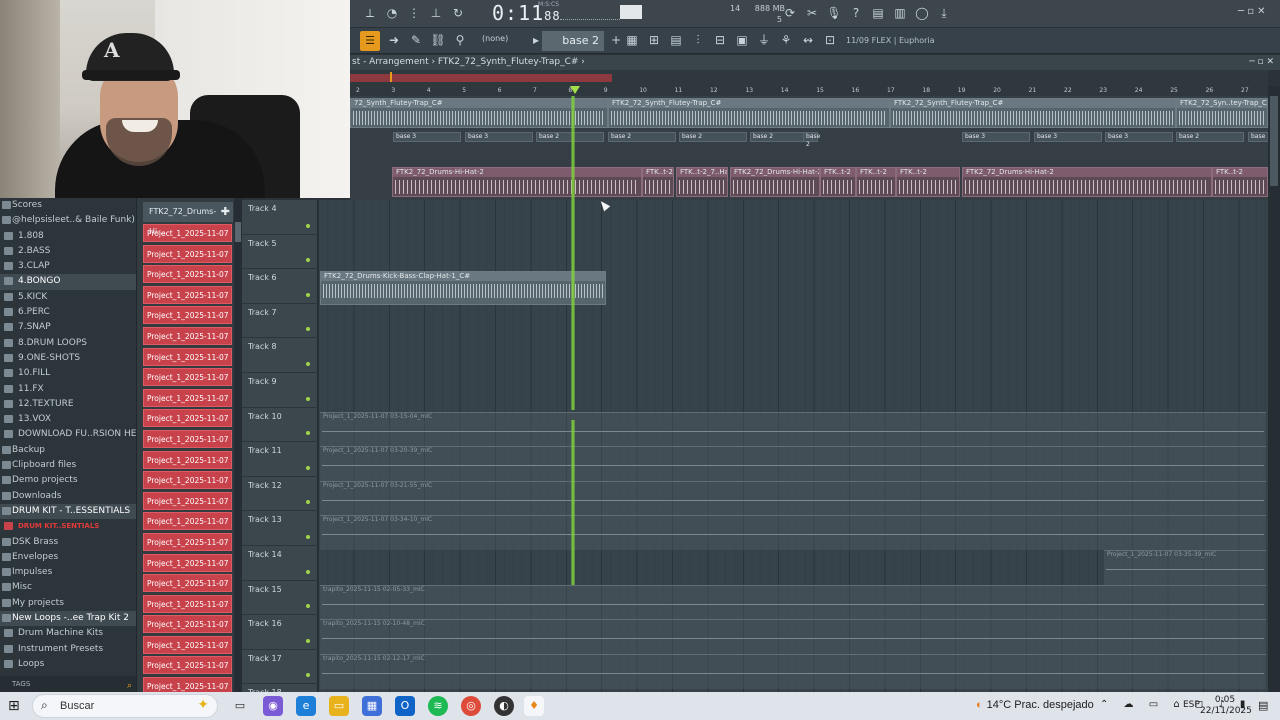 The width and height of the screenshot is (1280, 720). I want to click on download-icon: ⤓, so click(944, 13).